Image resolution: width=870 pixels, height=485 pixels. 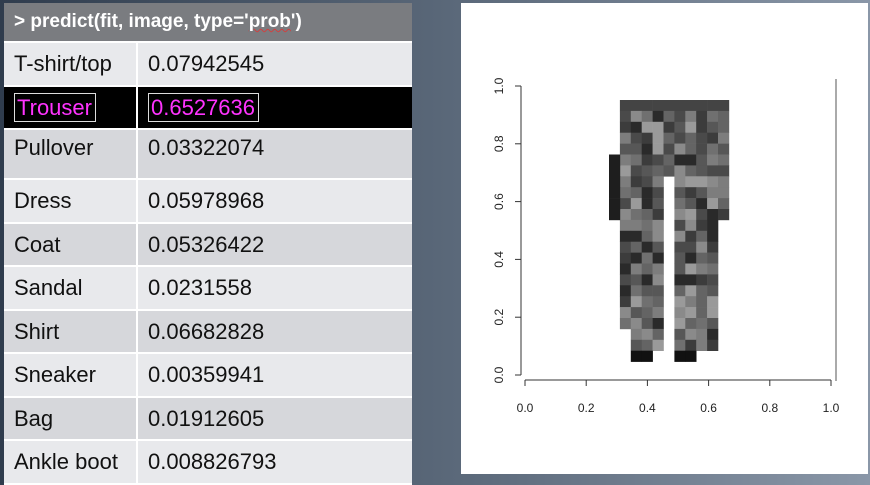 I want to click on class-label: Sandal, so click(x=71, y=288).